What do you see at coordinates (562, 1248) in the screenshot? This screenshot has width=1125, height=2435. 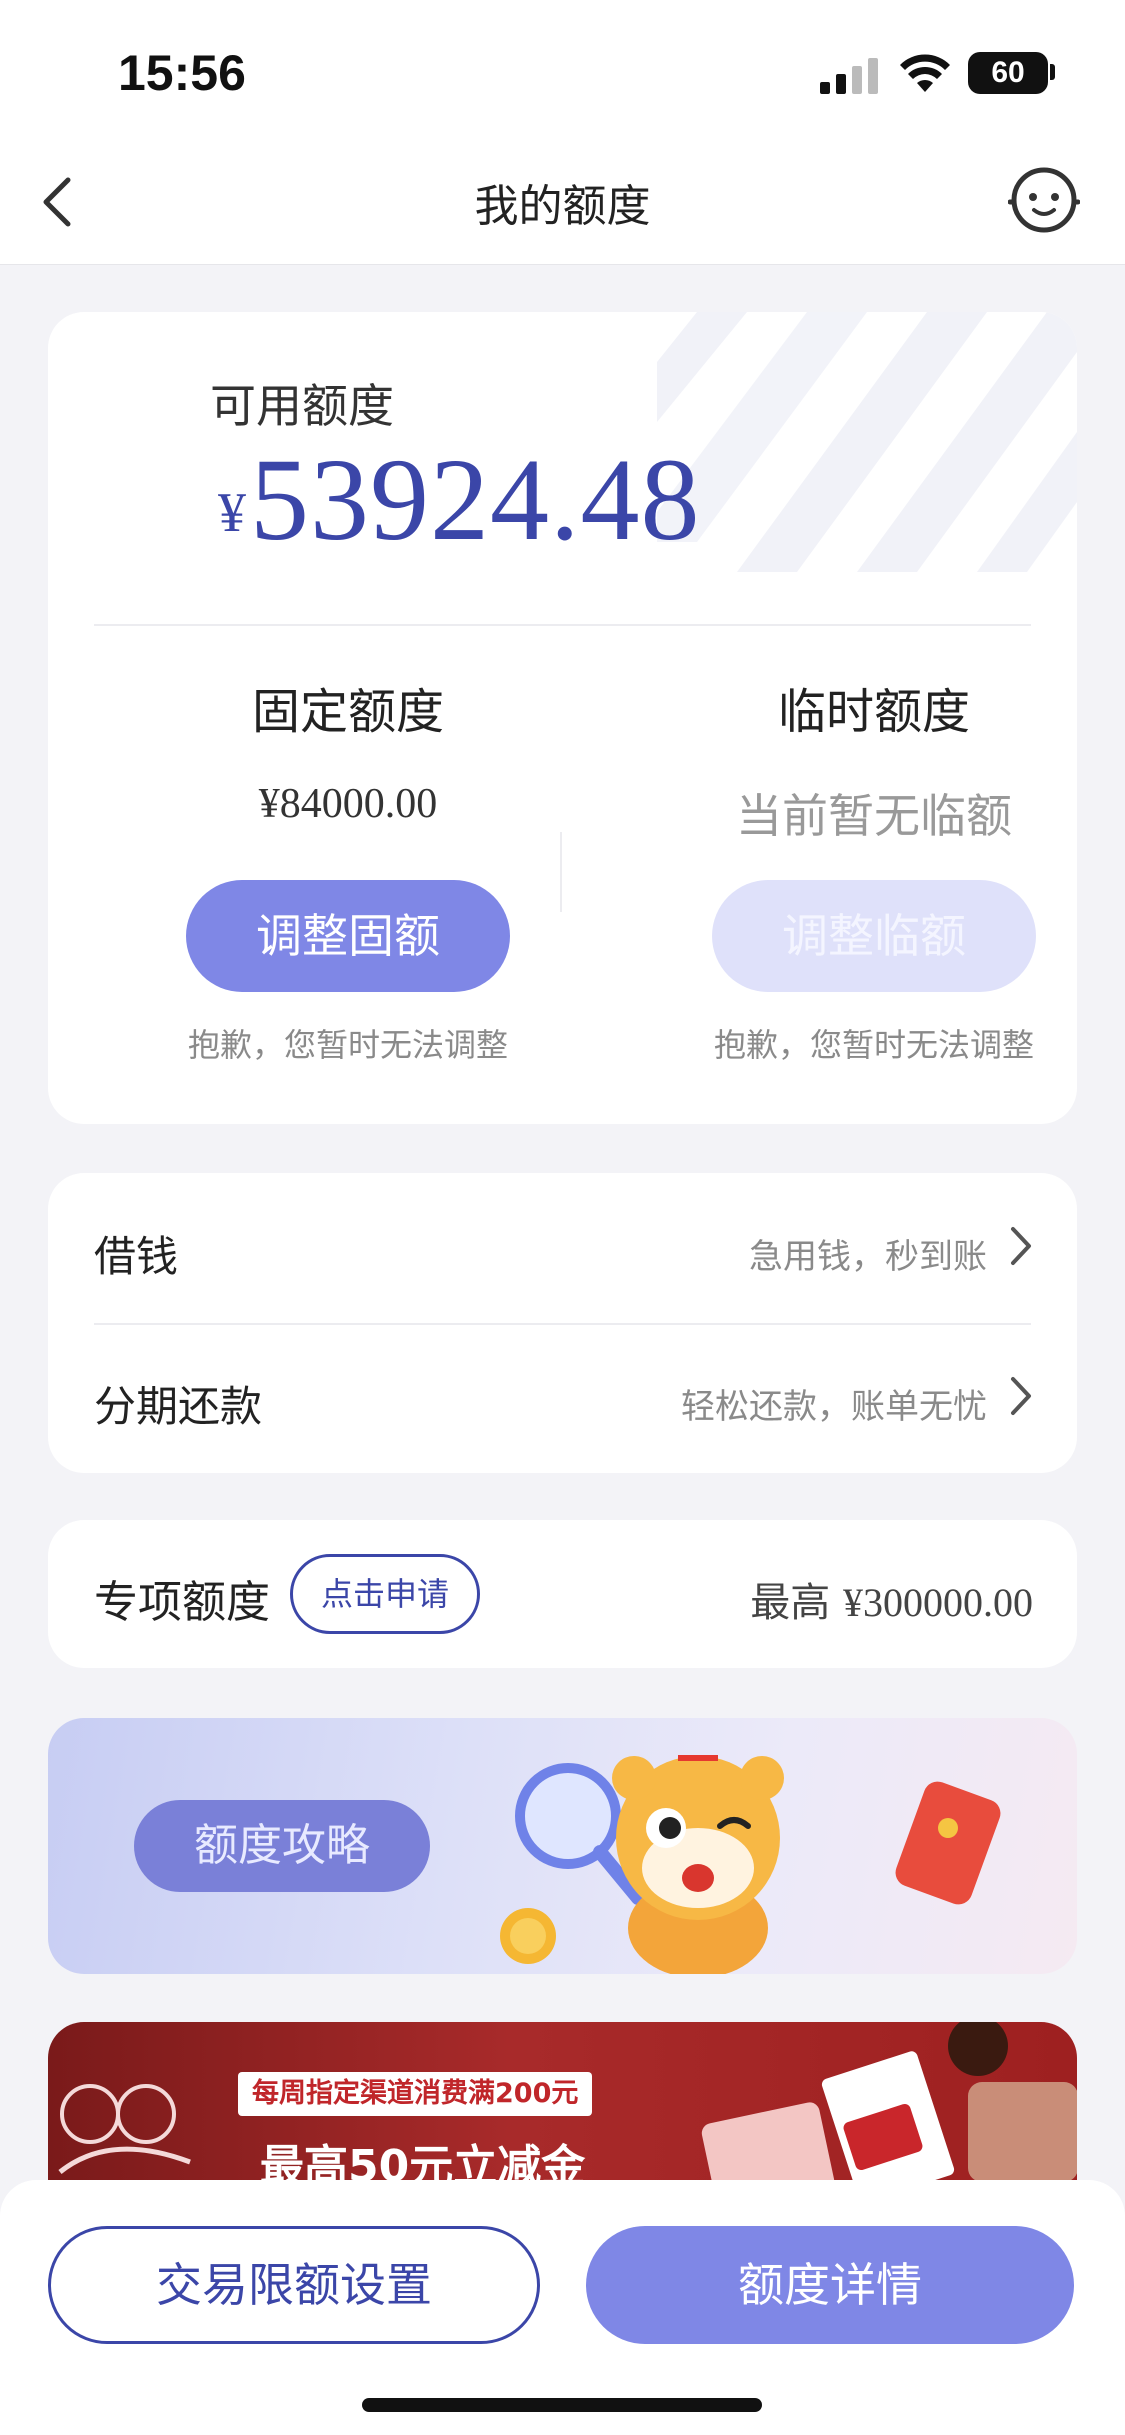 I see `menu-item-borrow: 借钱 急用钱，秒到账` at bounding box center [562, 1248].